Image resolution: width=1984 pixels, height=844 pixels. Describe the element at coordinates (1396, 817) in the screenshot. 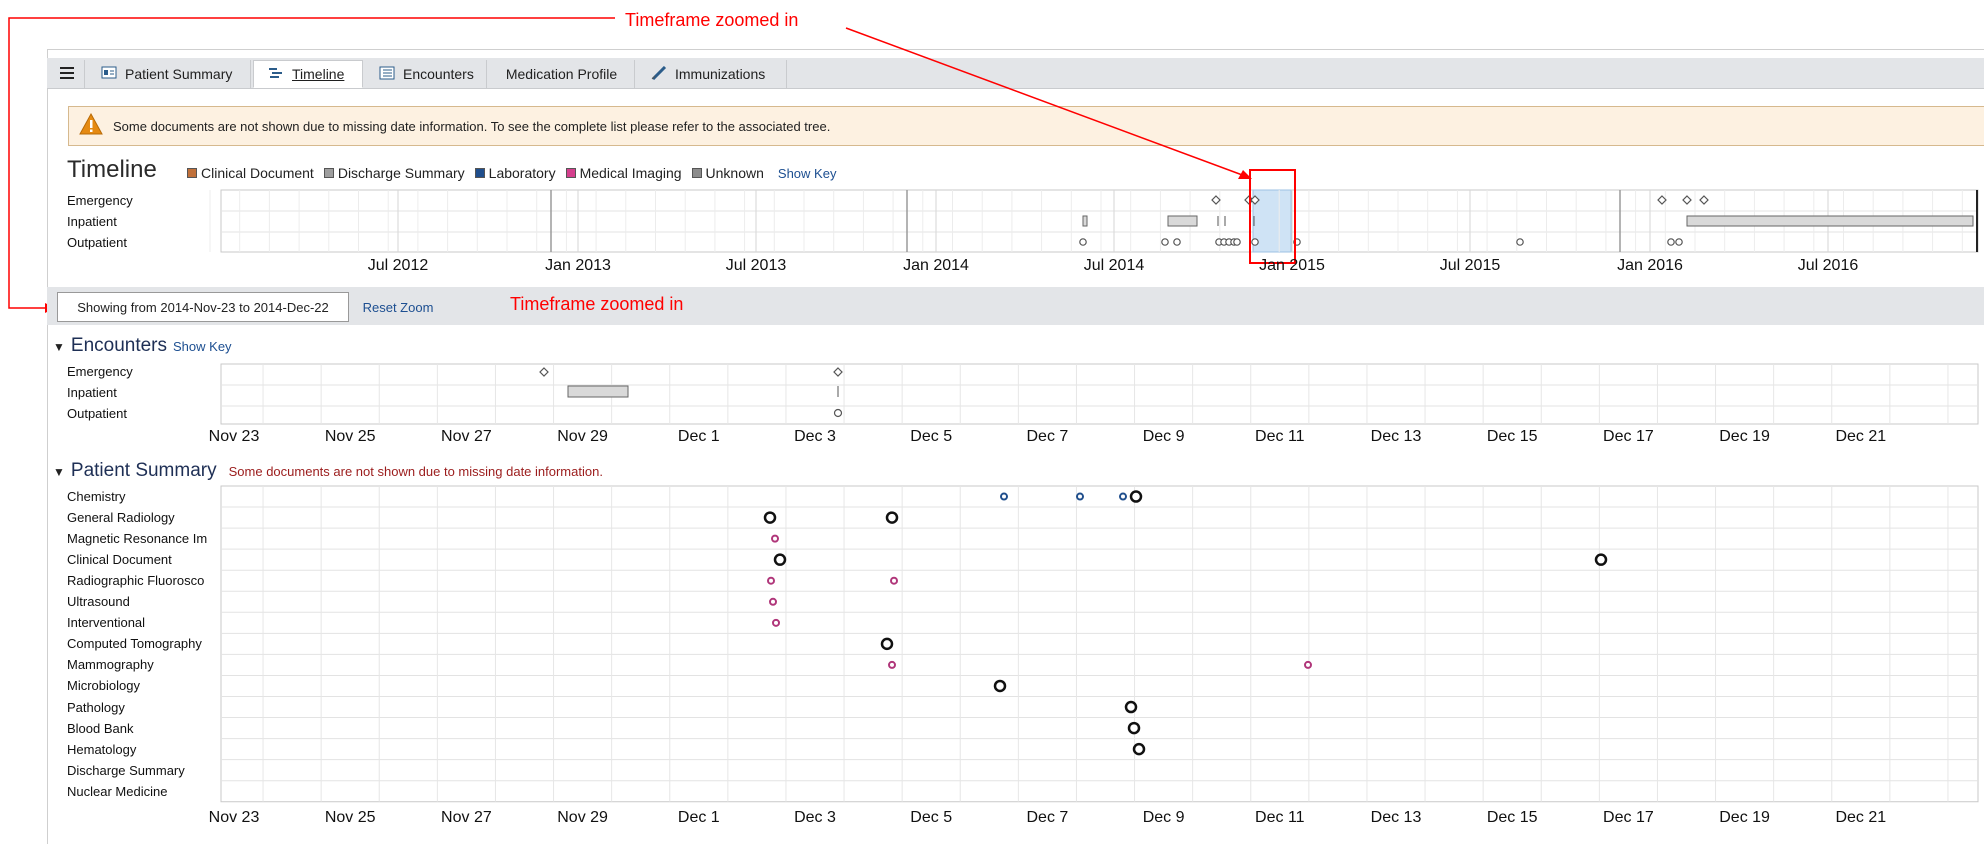

I see `patient-summary-axis-tick-label: Dec 13` at that location.